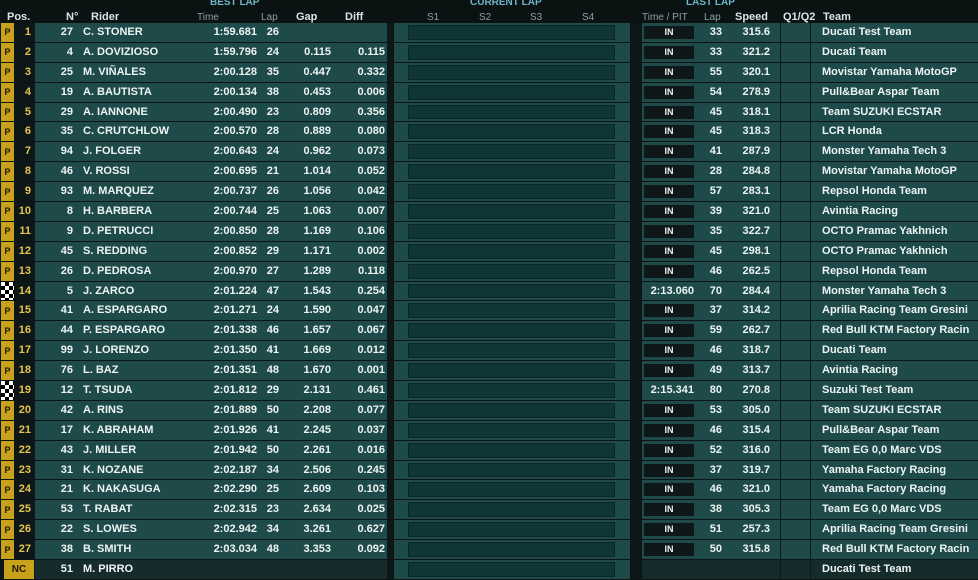  I want to click on pit-in-badge: IN, so click(669, 132).